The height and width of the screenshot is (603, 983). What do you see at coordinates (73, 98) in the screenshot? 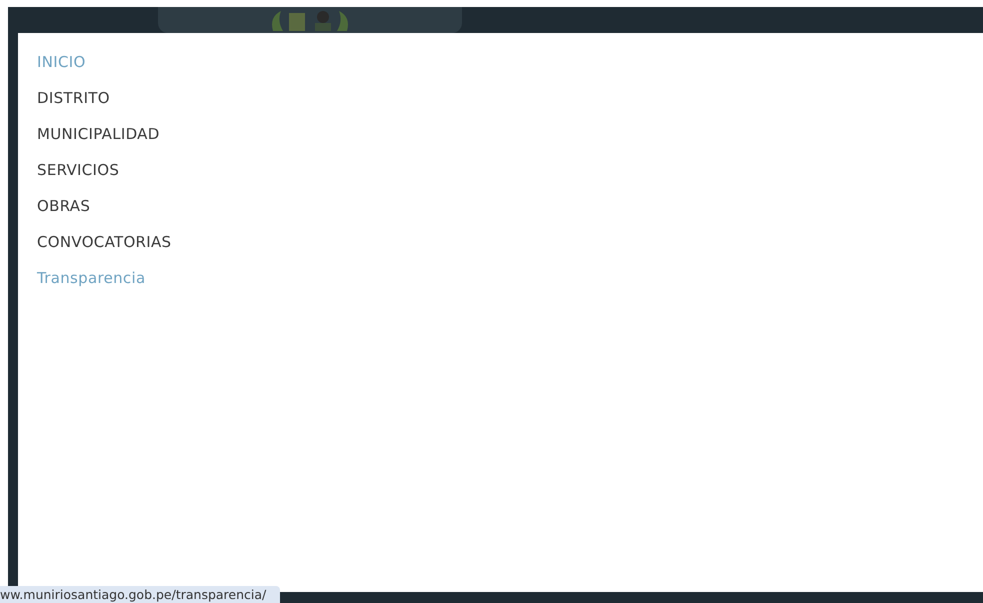
I see `menu-item: DISTRITO` at bounding box center [73, 98].